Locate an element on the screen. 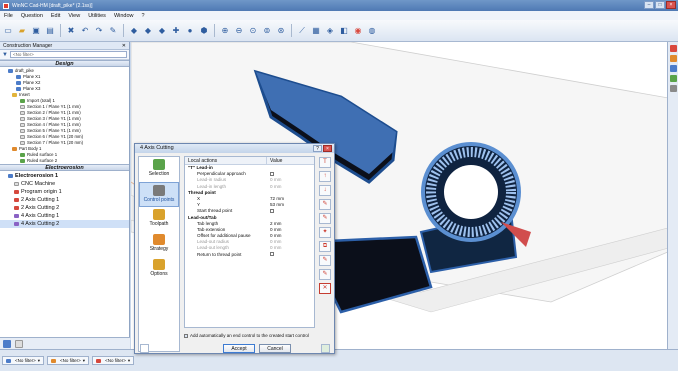 The image size is (678, 371). close-button: × is located at coordinates (671, 5).